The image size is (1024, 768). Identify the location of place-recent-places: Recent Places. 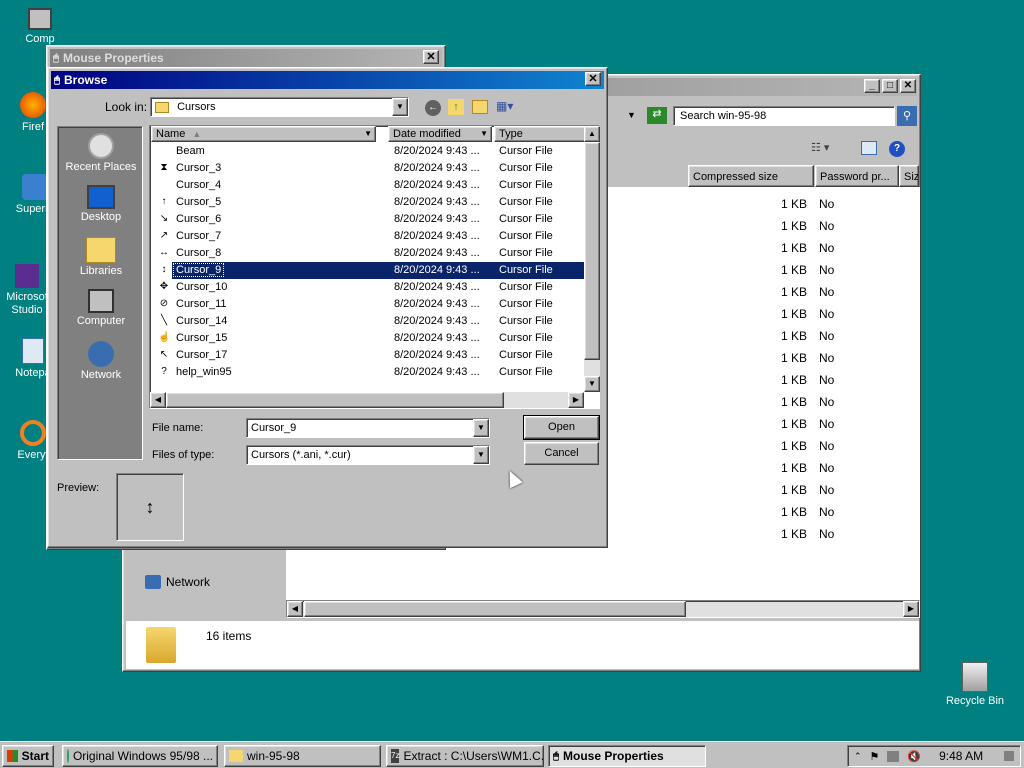
(101, 153).